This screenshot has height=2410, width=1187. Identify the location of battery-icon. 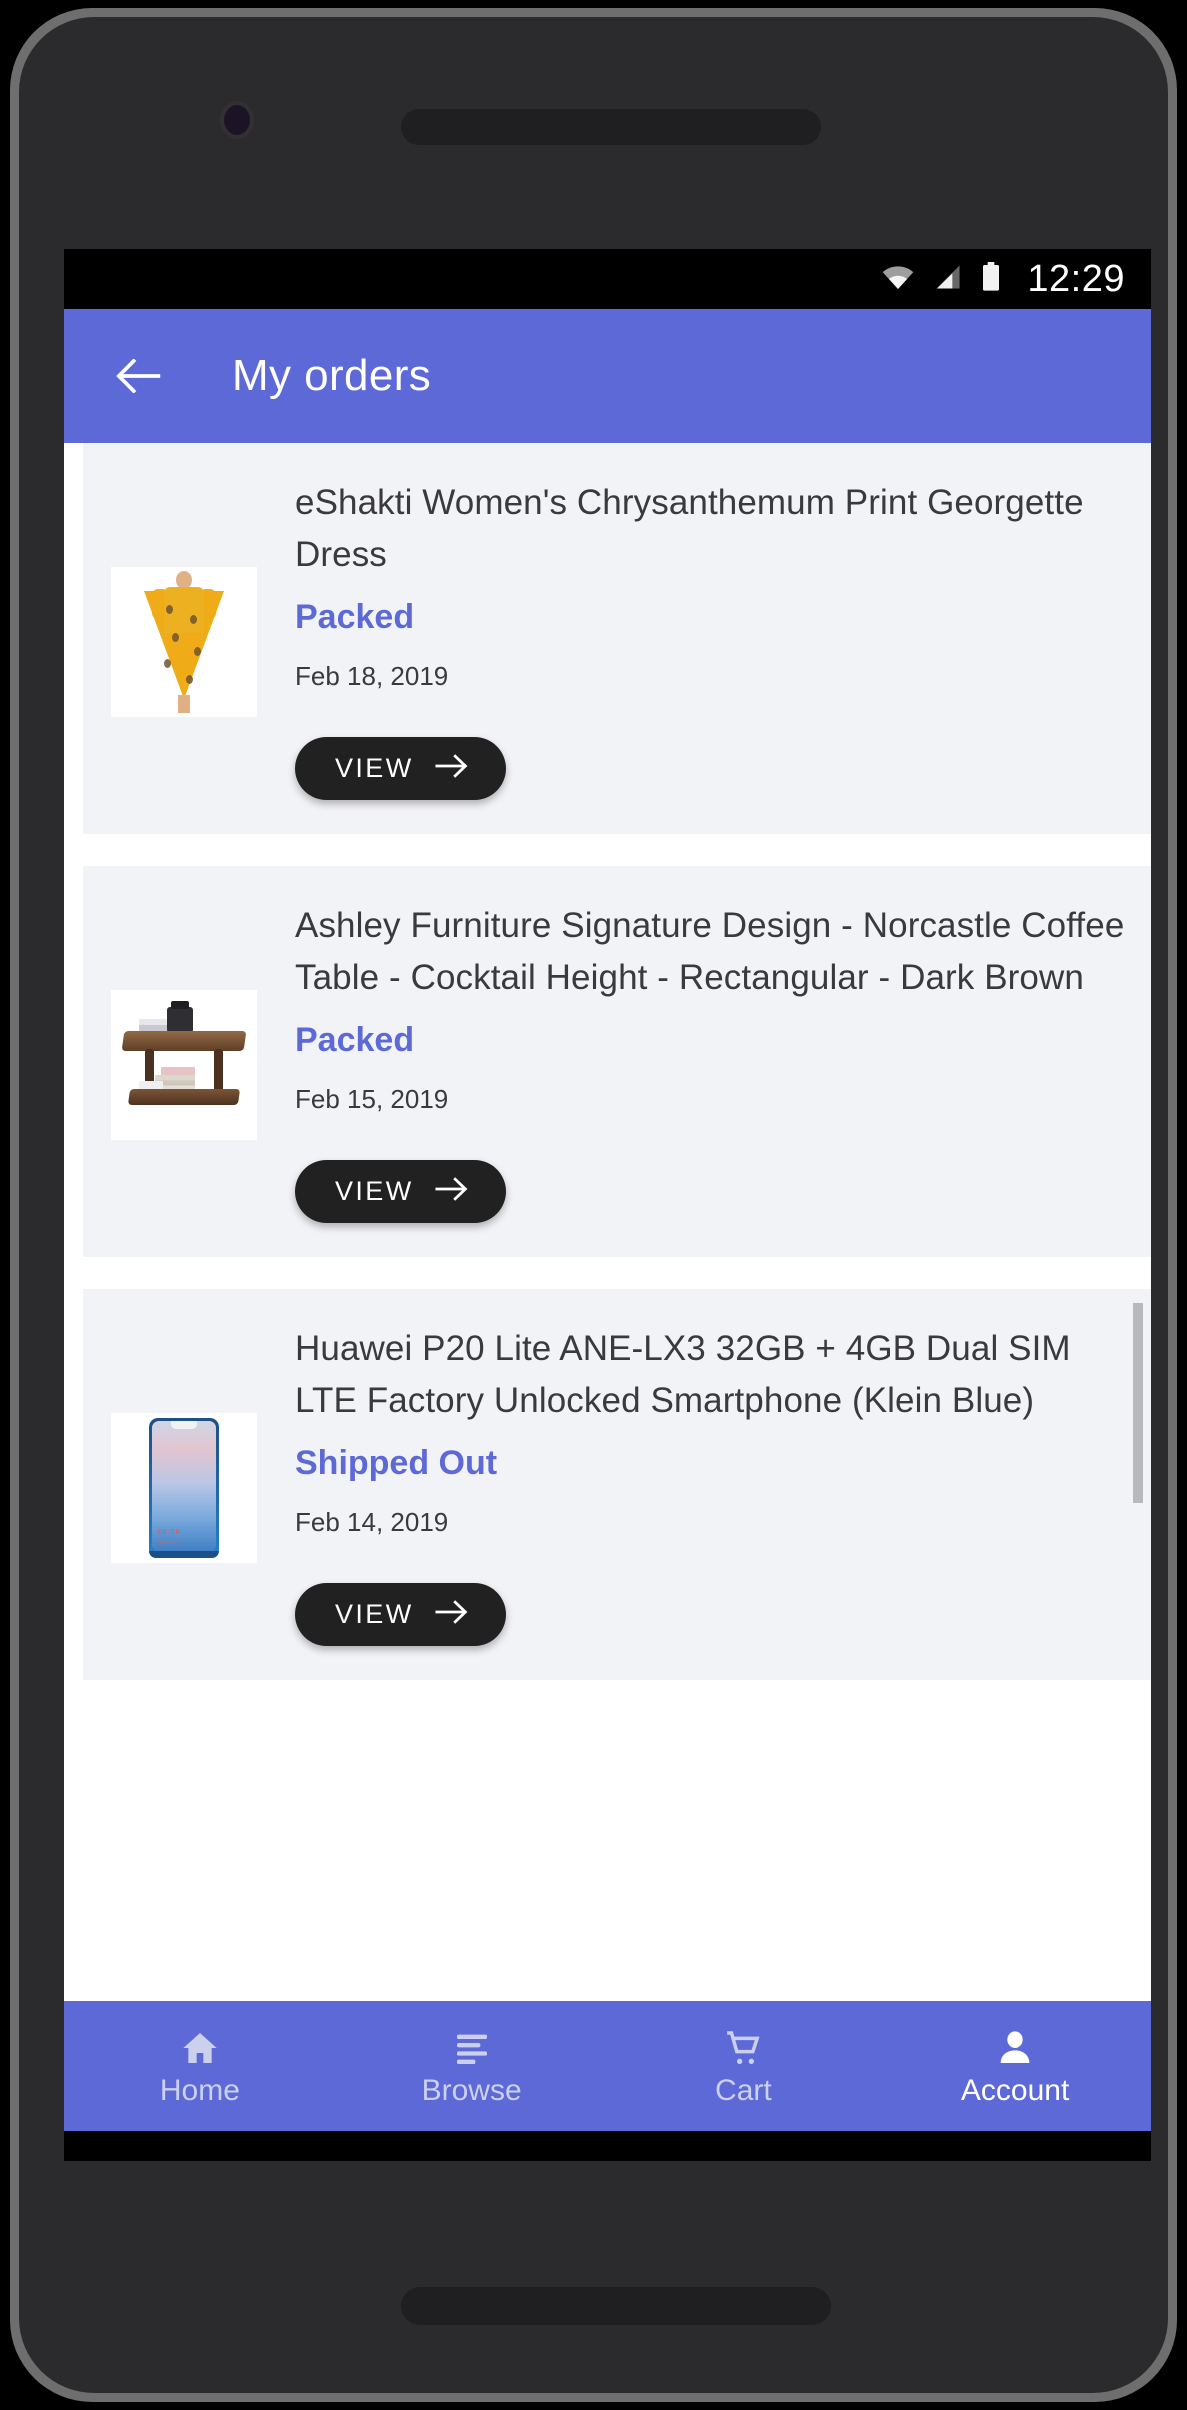
(991, 279).